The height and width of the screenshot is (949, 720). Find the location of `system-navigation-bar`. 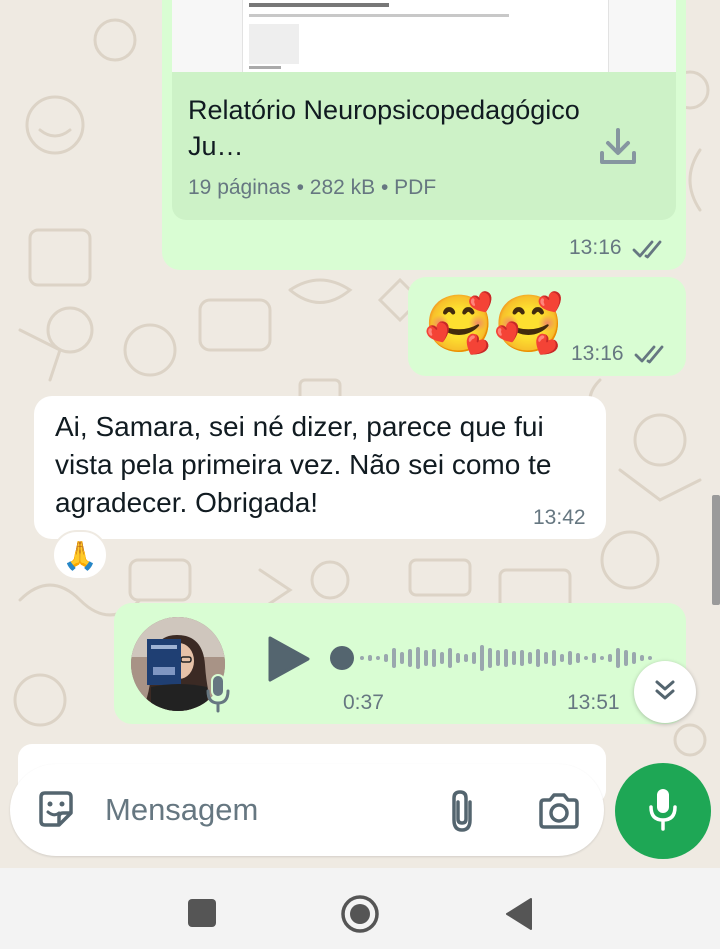

system-navigation-bar is located at coordinates (360, 908).